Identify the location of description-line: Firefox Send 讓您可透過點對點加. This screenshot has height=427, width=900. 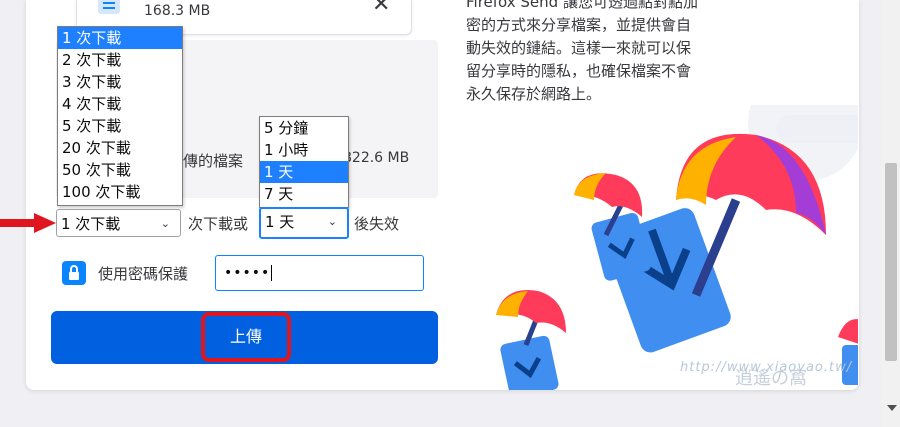
(582, 5).